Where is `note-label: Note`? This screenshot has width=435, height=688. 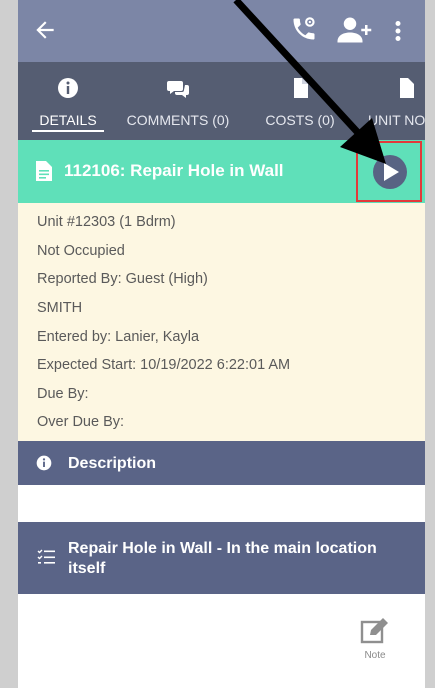 note-label: Note is located at coordinates (375, 655).